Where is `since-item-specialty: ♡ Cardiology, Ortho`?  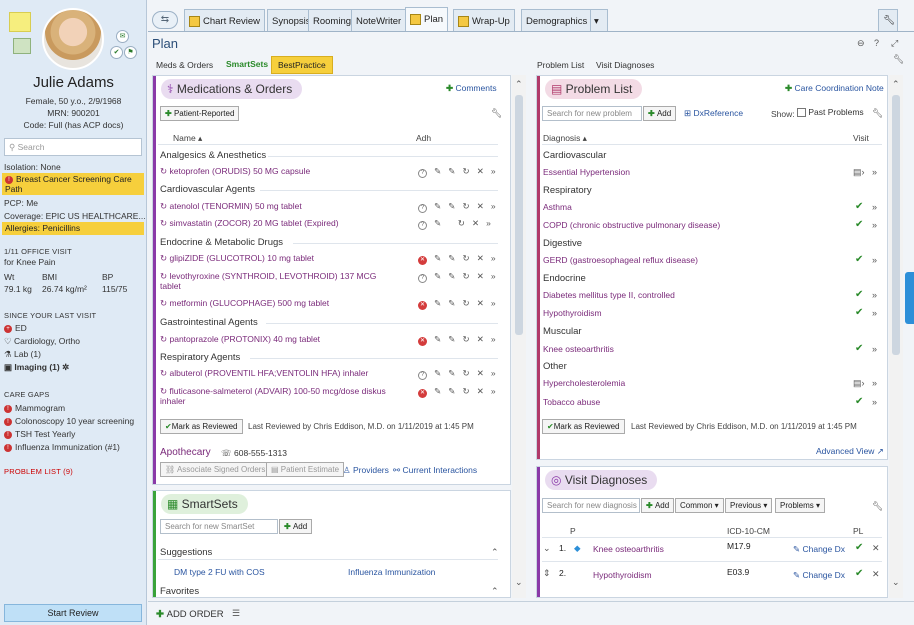
since-item-specialty: ♡ Cardiology, Ortho is located at coordinates (42, 341).